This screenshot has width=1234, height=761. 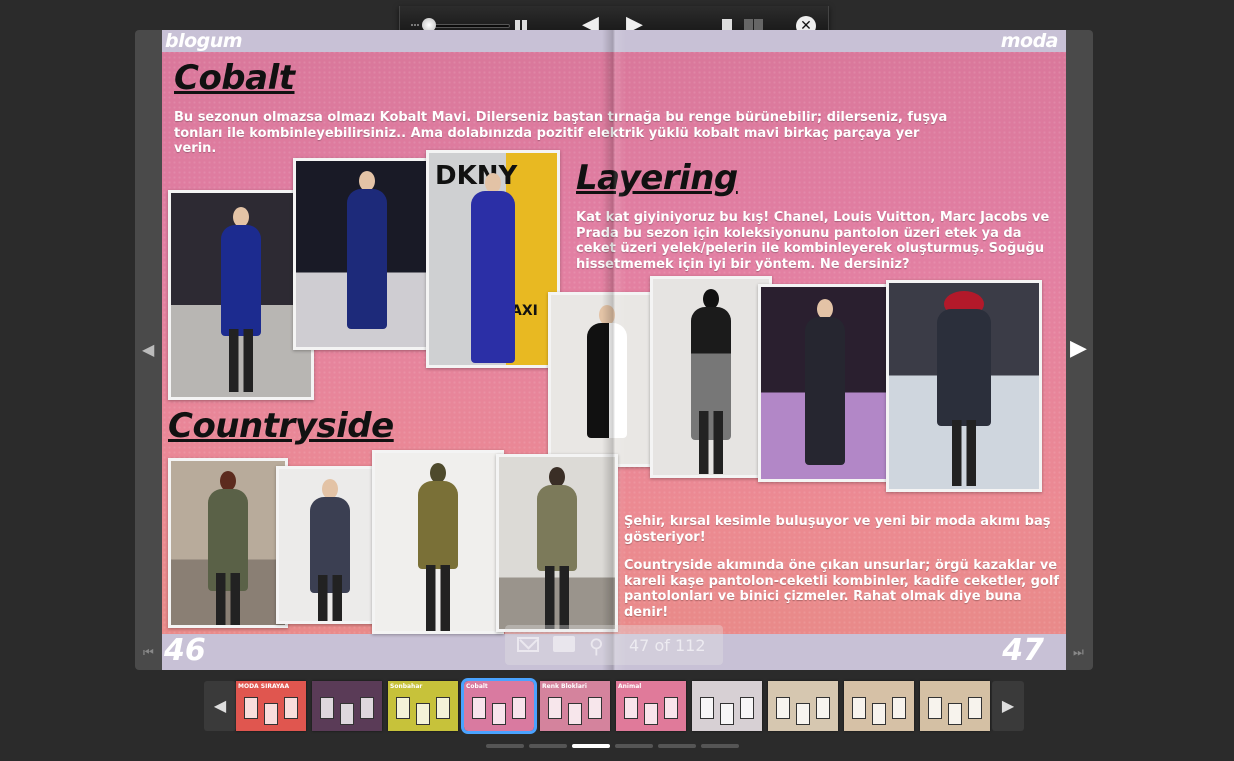 What do you see at coordinates (1078, 348) in the screenshot?
I see `page-right-arrow-icon: ▶` at bounding box center [1078, 348].